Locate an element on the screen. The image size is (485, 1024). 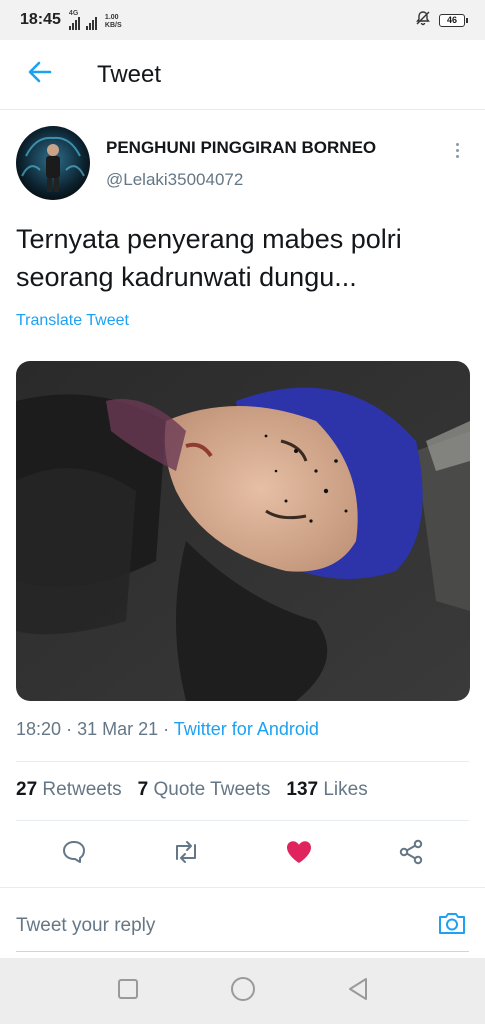
speech-bubble-icon is located at coordinates (74, 854).